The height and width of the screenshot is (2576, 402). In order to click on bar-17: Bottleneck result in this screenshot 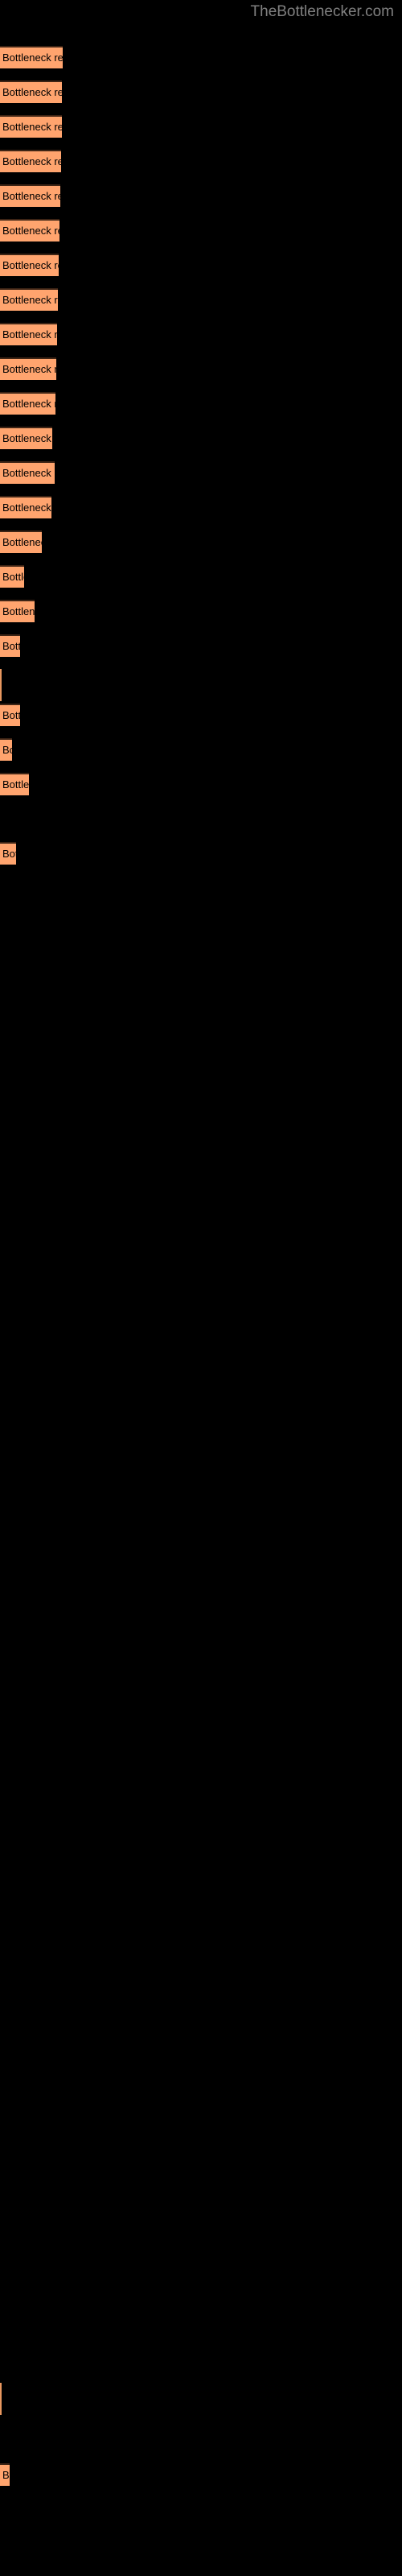, I will do `click(17, 611)`.